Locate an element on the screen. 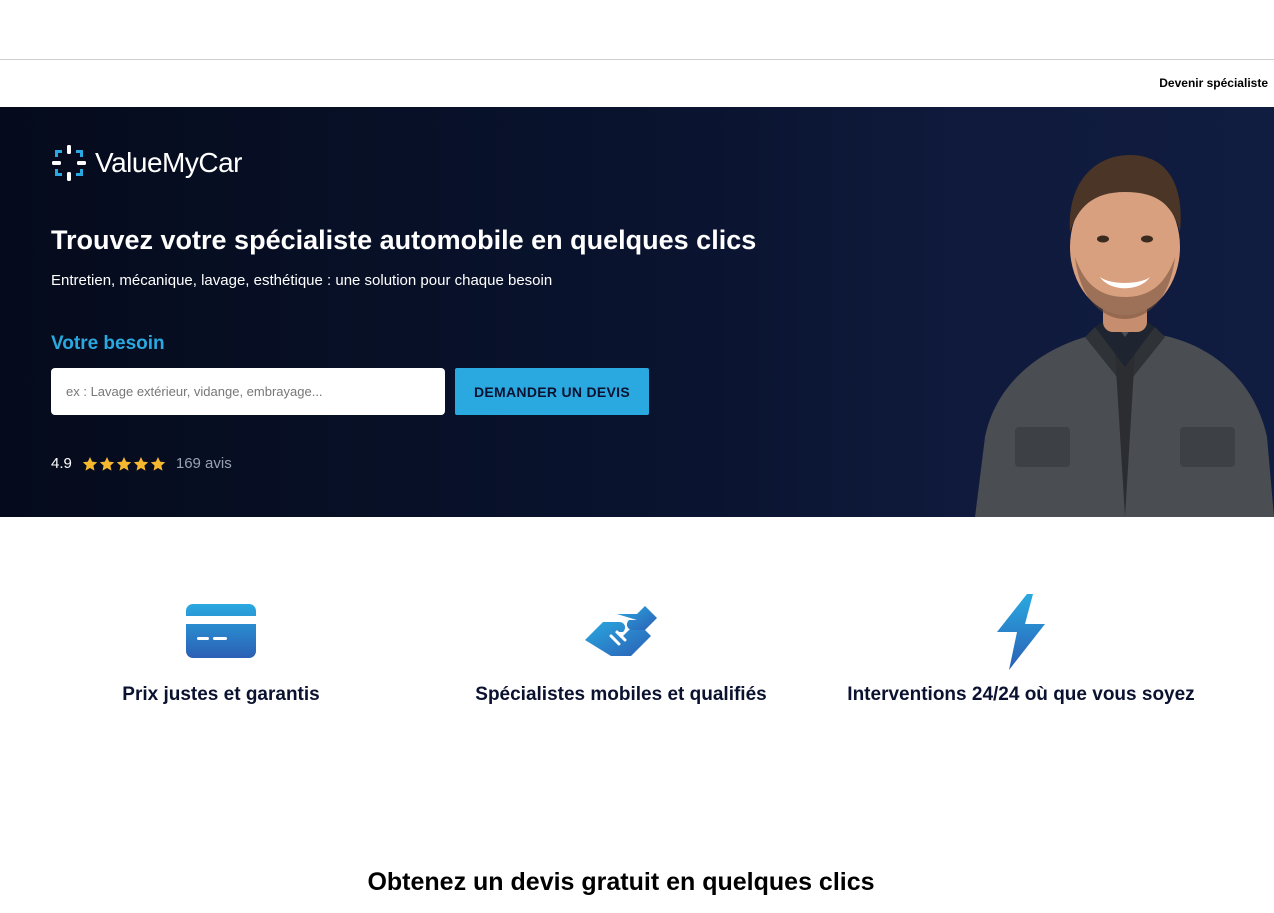  credit-card-icon is located at coordinates (221, 631).